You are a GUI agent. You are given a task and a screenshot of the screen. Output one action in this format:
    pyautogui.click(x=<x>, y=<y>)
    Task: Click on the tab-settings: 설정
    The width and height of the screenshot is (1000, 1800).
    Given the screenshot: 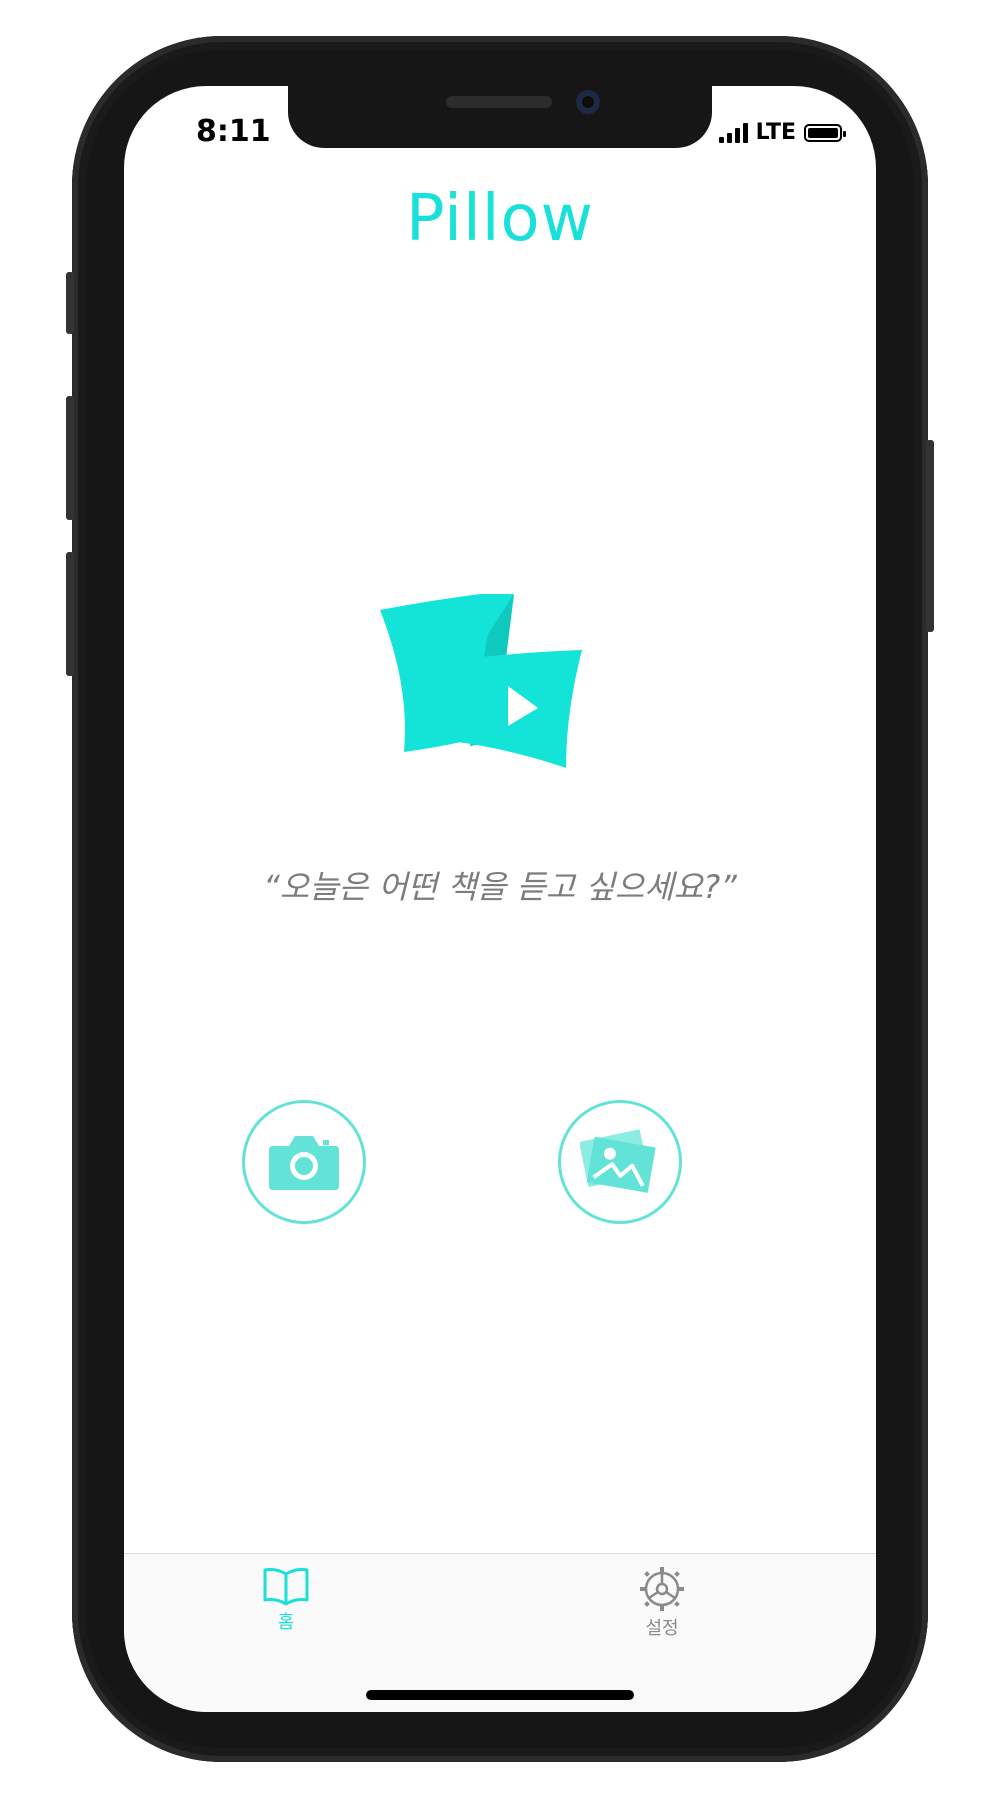 What is the action you would take?
    pyautogui.click(x=662, y=1603)
    